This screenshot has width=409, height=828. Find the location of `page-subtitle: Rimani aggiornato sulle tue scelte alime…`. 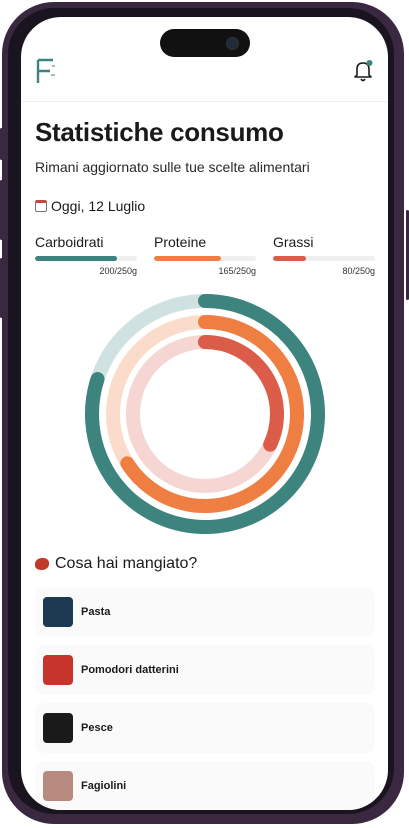

page-subtitle: Rimani aggiornato sulle tue scelte alime… is located at coordinates (172, 167).